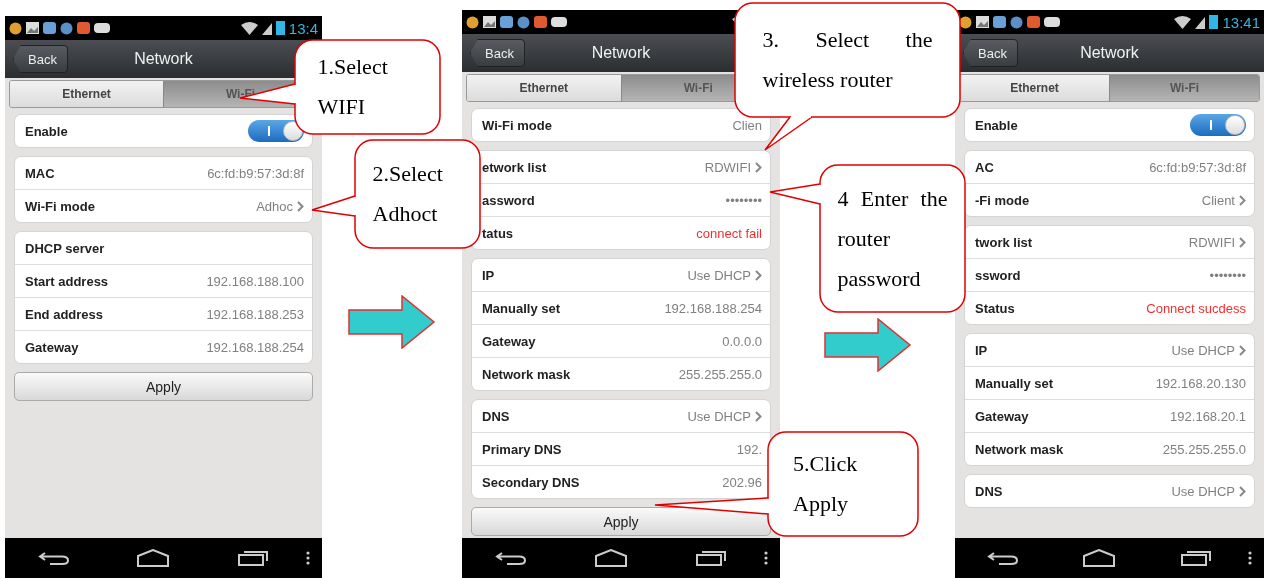 This screenshot has height=578, width=1264. I want to click on setting-label: Start address, so click(67, 281).